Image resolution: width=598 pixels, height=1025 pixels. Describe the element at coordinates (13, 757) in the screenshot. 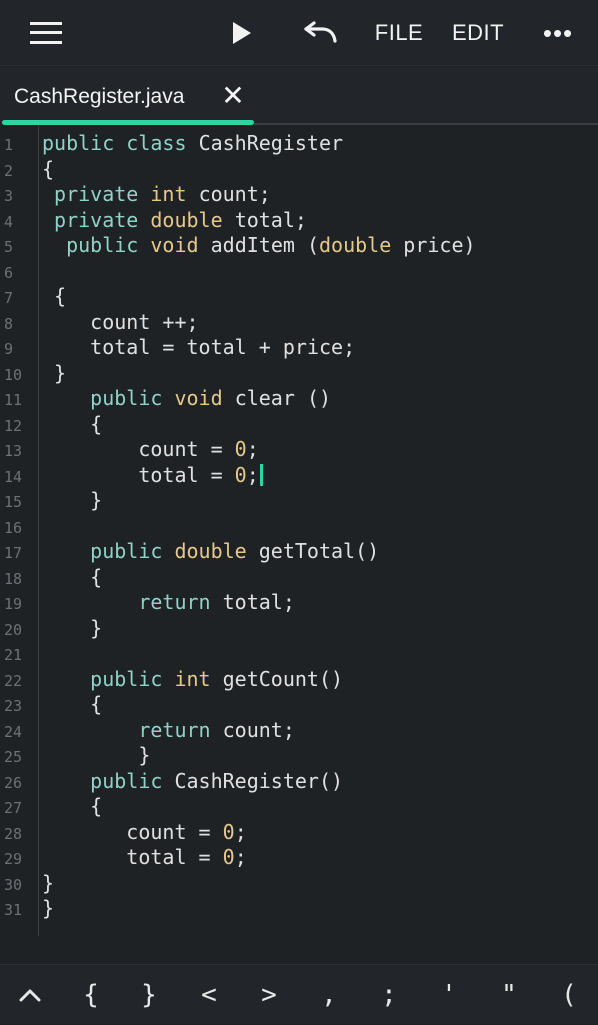

I see `line-number: 25` at that location.